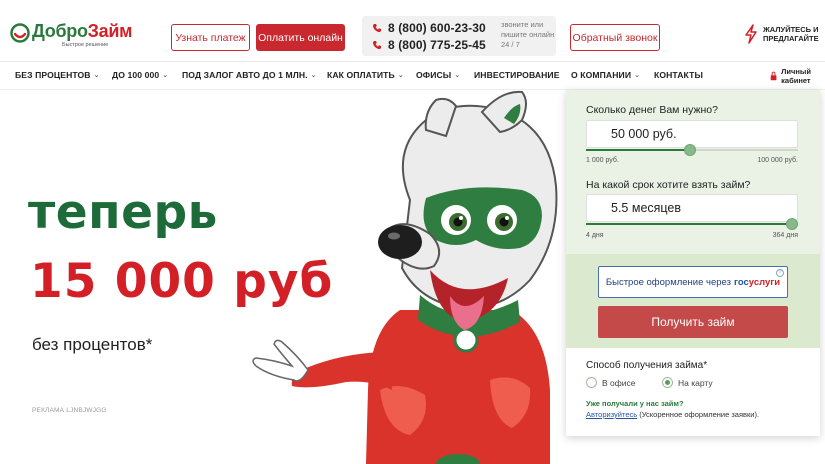 Image resolution: width=825 pixels, height=464 pixels. I want to click on nav-item-how-to-pay: КАК ОПЛАТИТЬ ⌄, so click(365, 75).